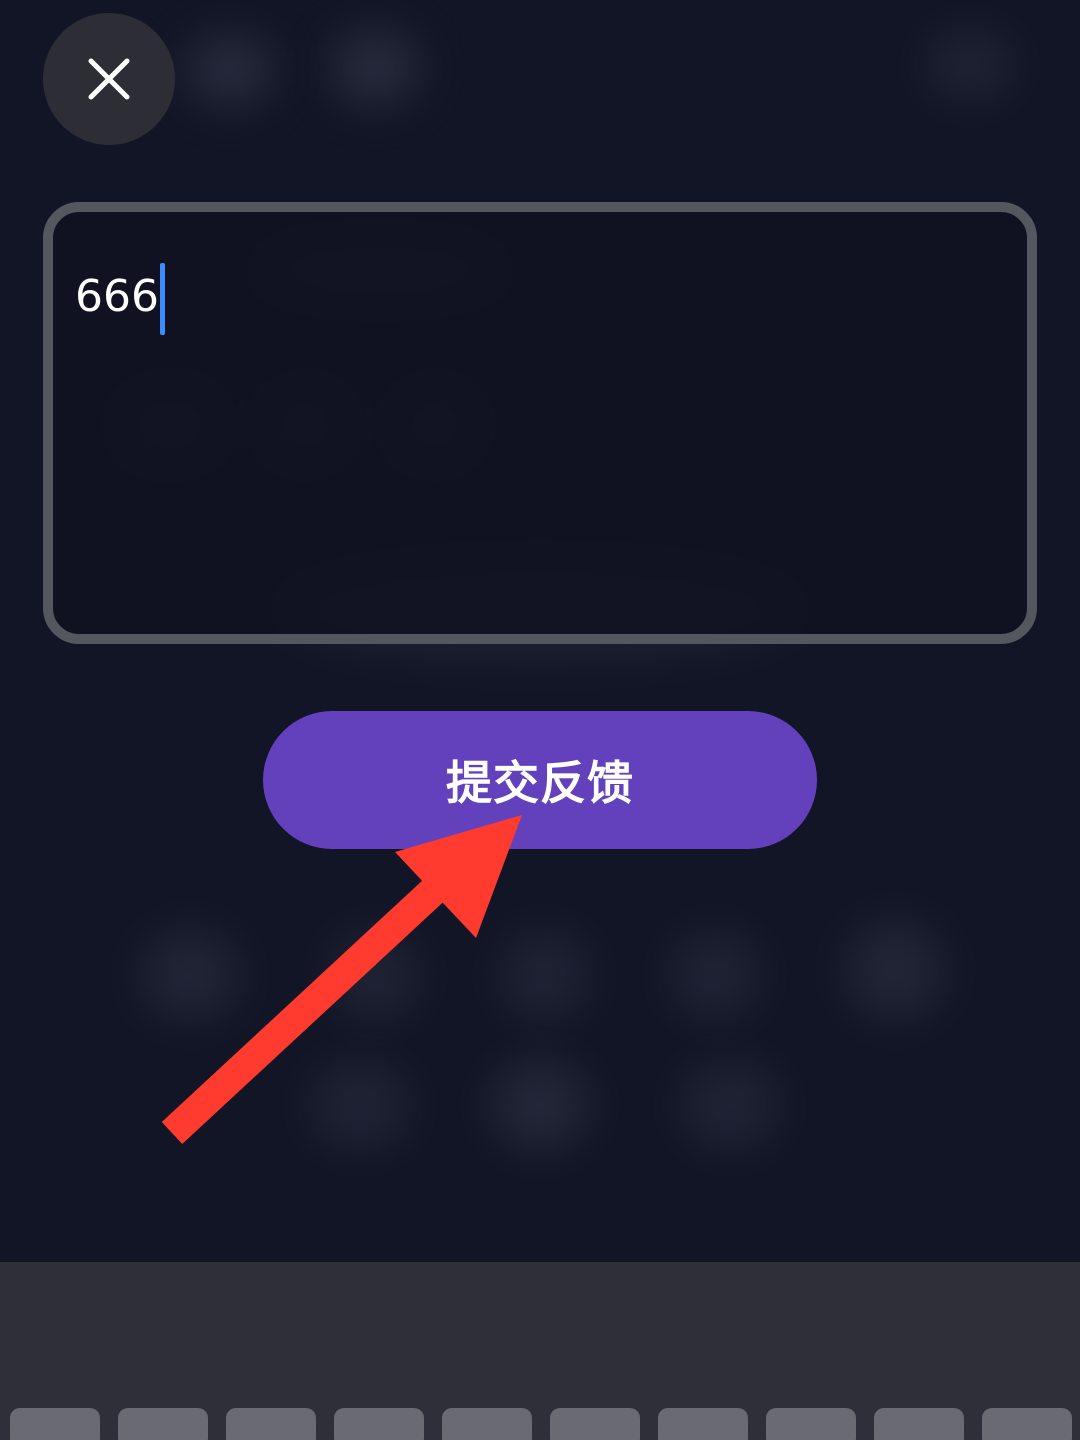 The height and width of the screenshot is (1440, 1080). I want to click on feedback-input-value: 666, so click(117, 296).